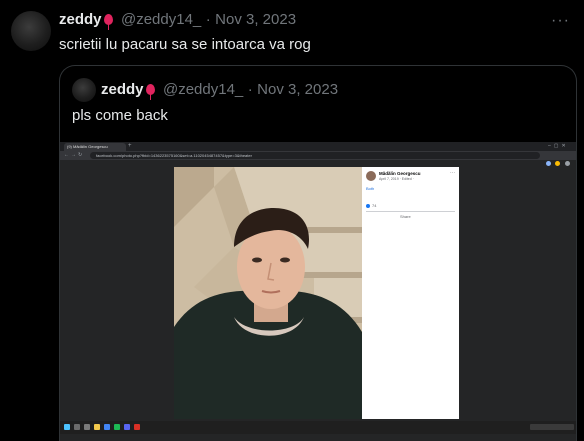 The width and height of the screenshot is (584, 441). What do you see at coordinates (203, 89) in the screenshot?
I see `quoted-handle: @zeddy14_` at bounding box center [203, 89].